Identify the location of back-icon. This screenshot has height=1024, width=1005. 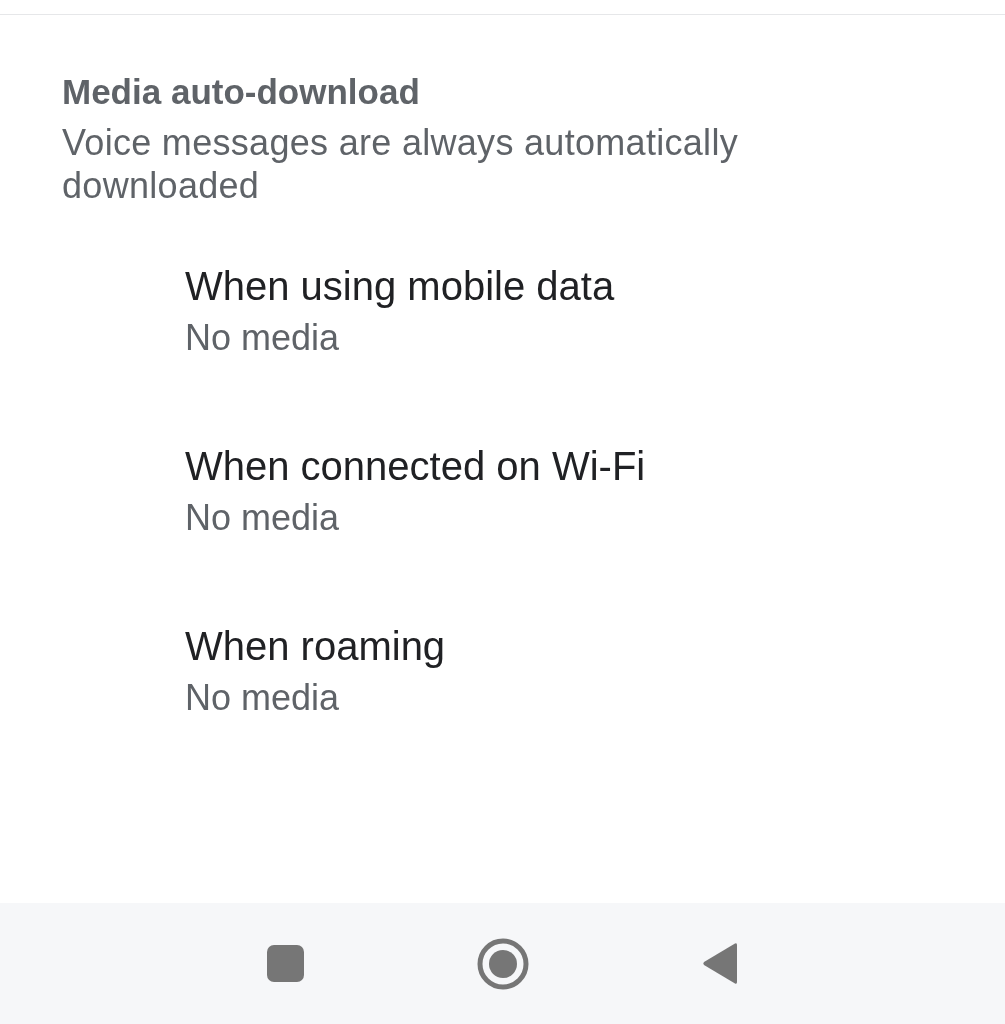
(719, 963).